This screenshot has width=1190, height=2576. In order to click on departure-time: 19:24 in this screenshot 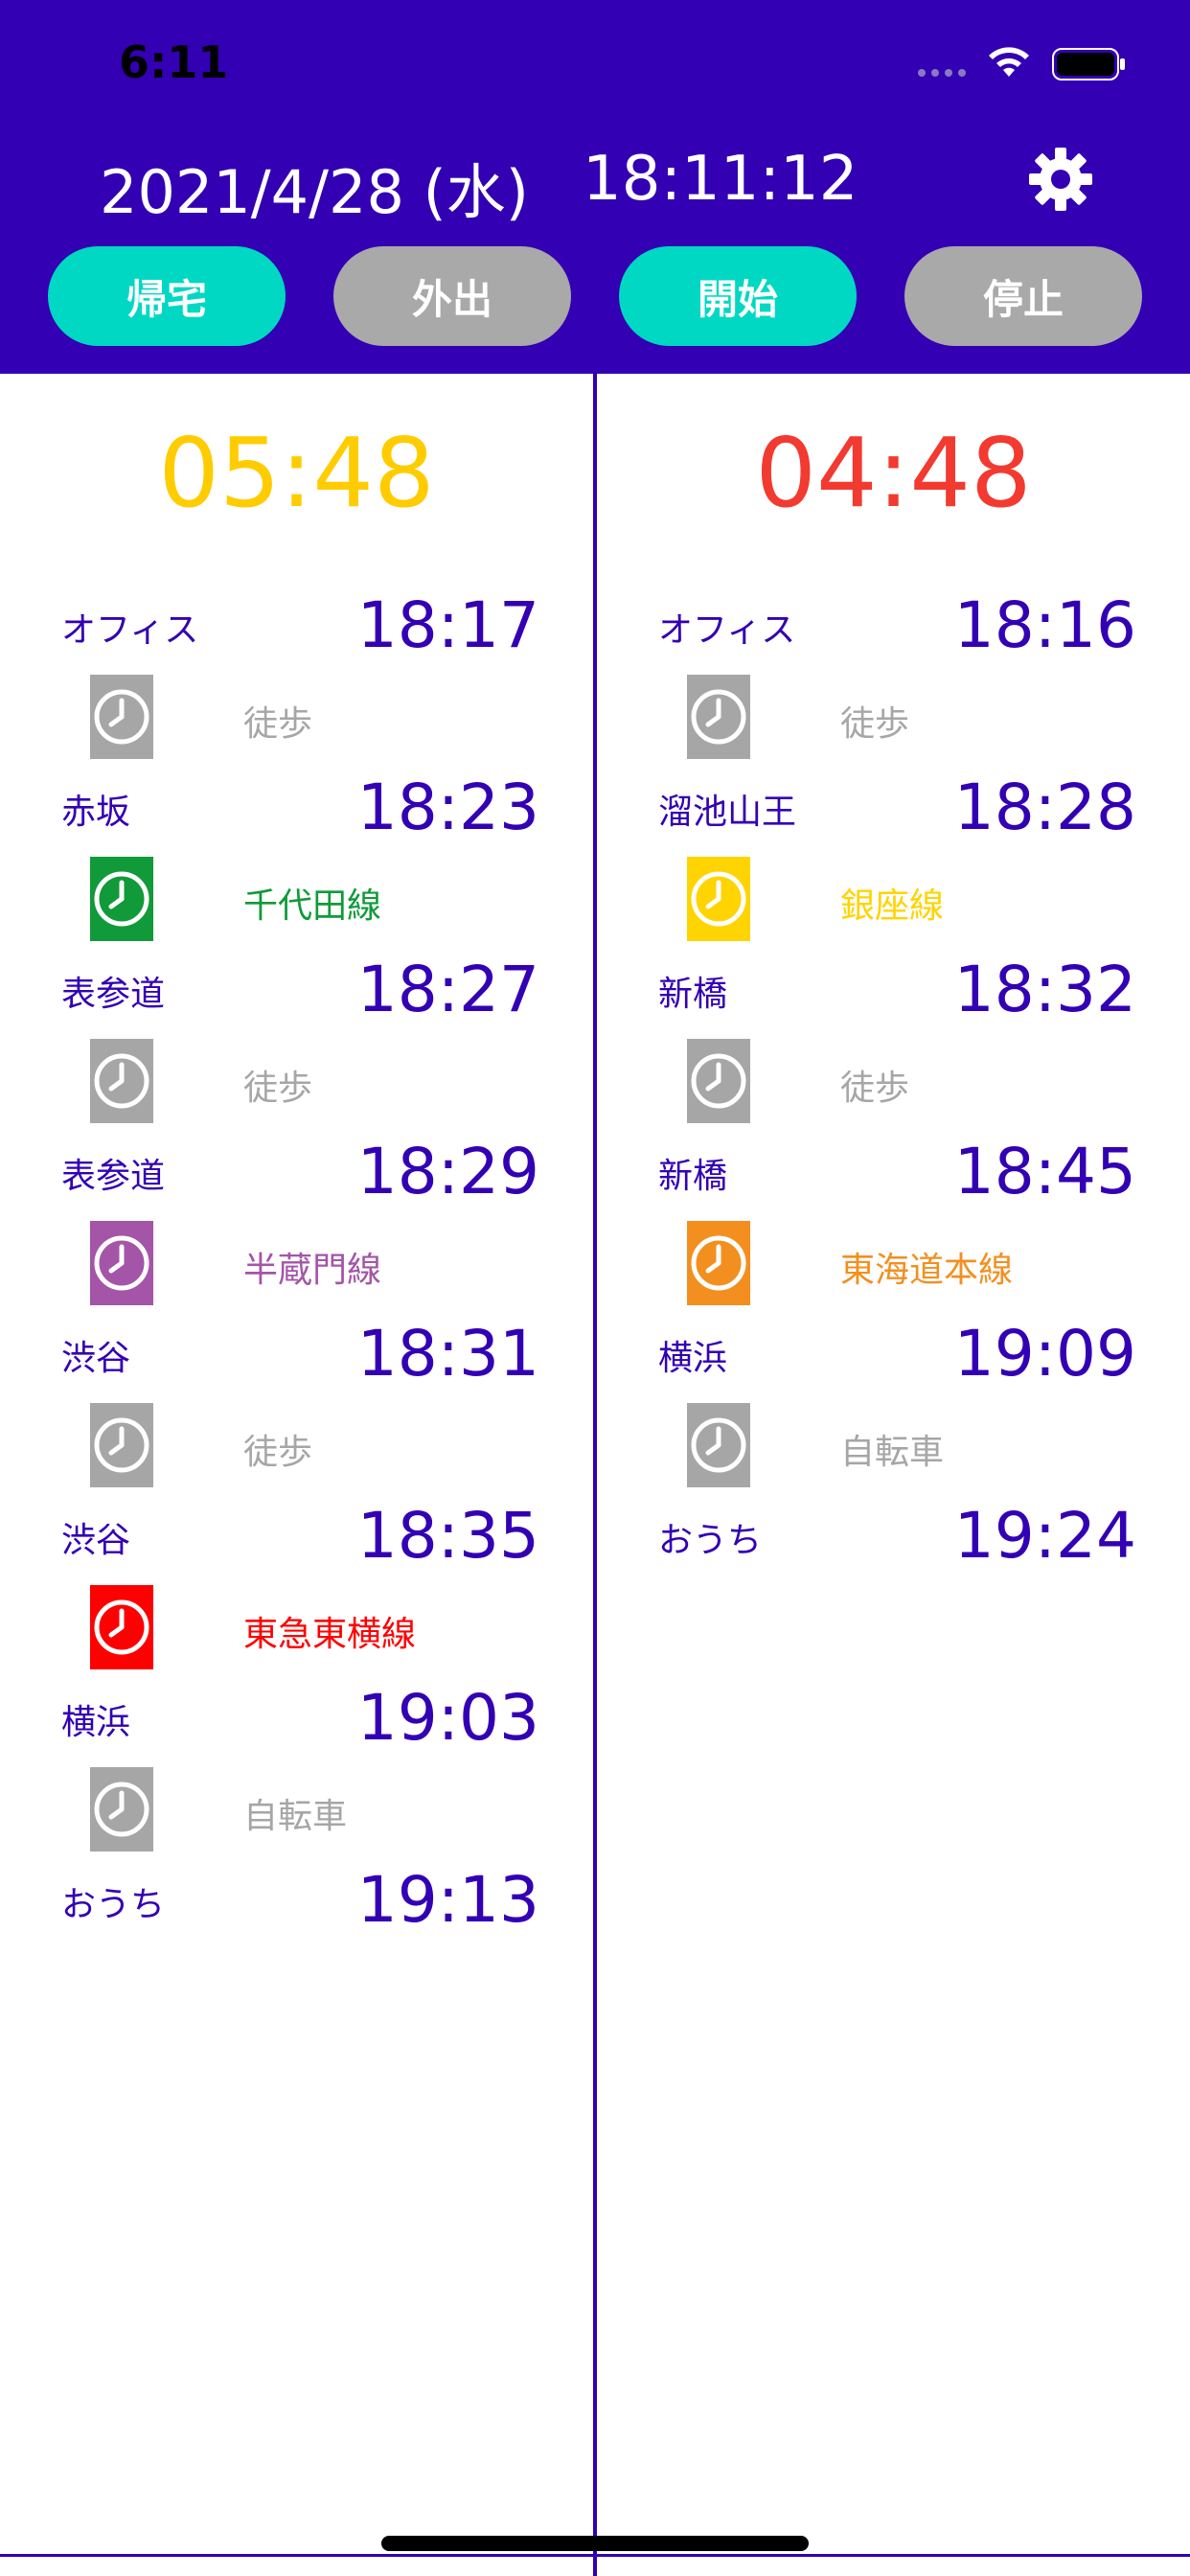, I will do `click(1044, 1536)`.